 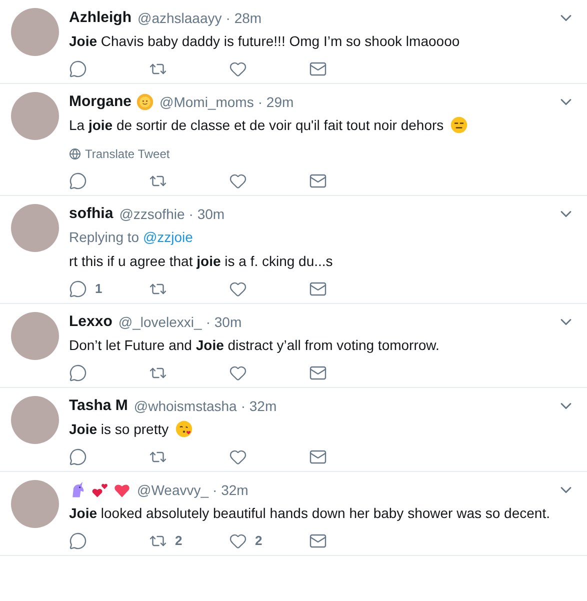 What do you see at coordinates (180, 18) in the screenshot?
I see `user-handle: @azhslaaayy` at bounding box center [180, 18].